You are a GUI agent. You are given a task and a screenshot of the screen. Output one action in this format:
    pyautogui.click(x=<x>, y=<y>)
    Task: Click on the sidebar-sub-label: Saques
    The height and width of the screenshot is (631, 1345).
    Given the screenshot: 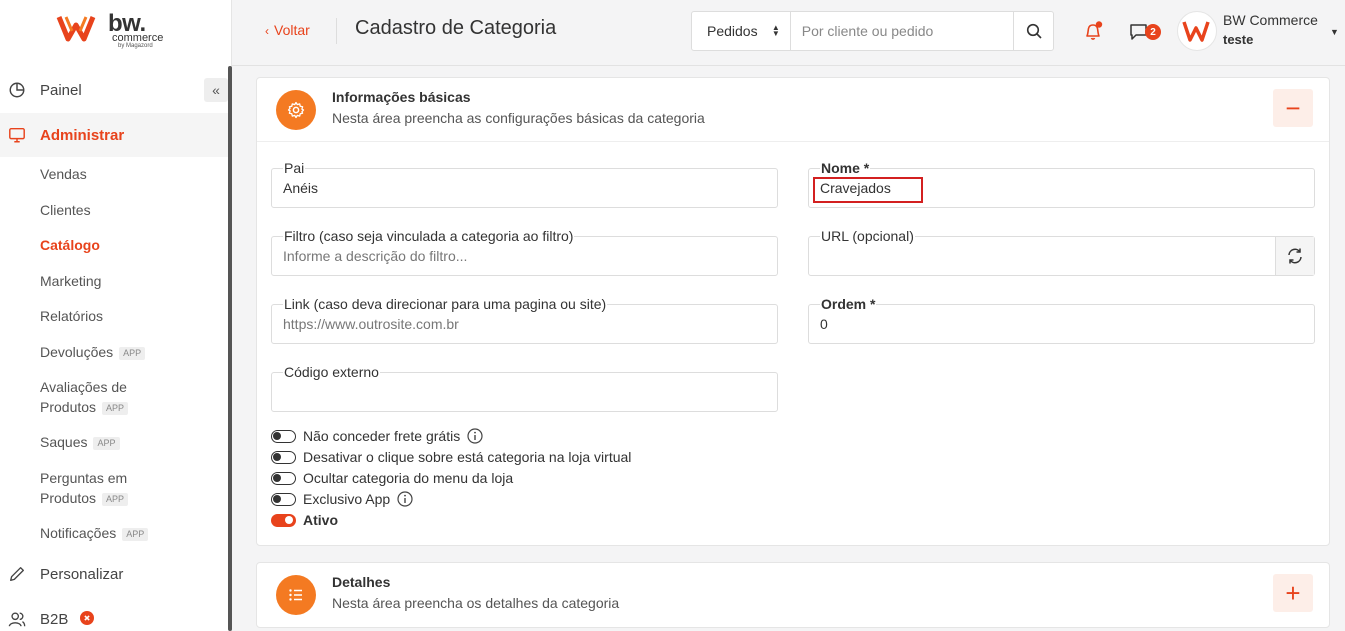 What is the action you would take?
    pyautogui.click(x=64, y=442)
    